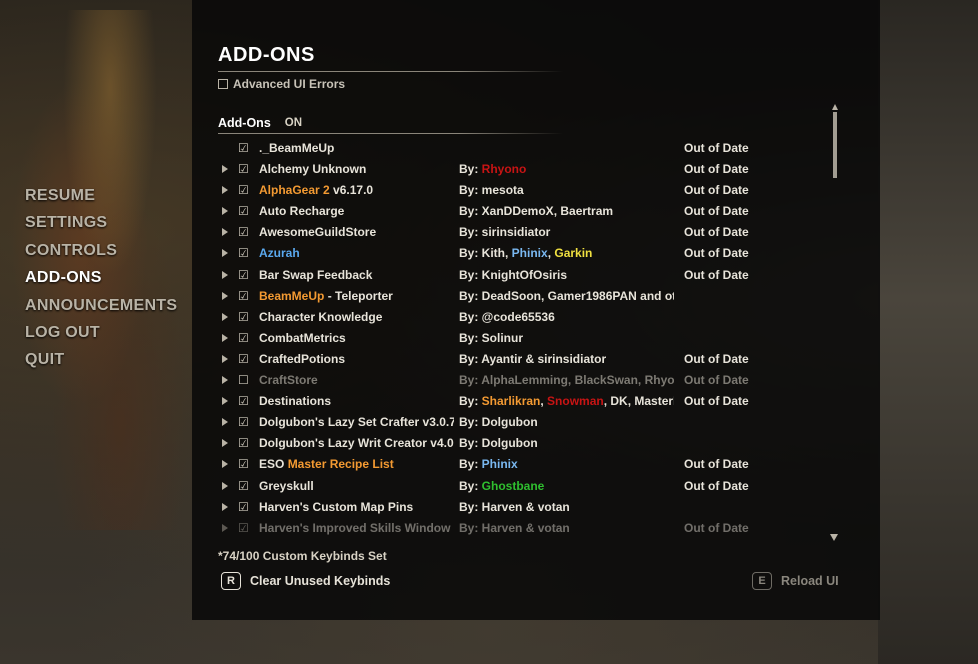 The height and width of the screenshot is (664, 978). I want to click on addon-name: CombatMetrics, so click(356, 338).